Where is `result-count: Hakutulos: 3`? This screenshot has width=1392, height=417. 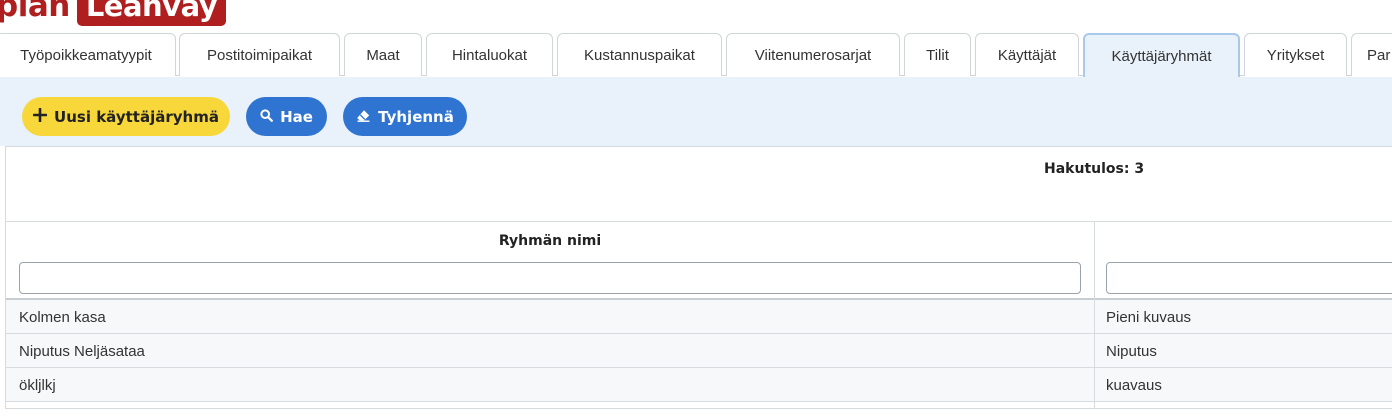 result-count: Hakutulos: 3 is located at coordinates (1094, 169).